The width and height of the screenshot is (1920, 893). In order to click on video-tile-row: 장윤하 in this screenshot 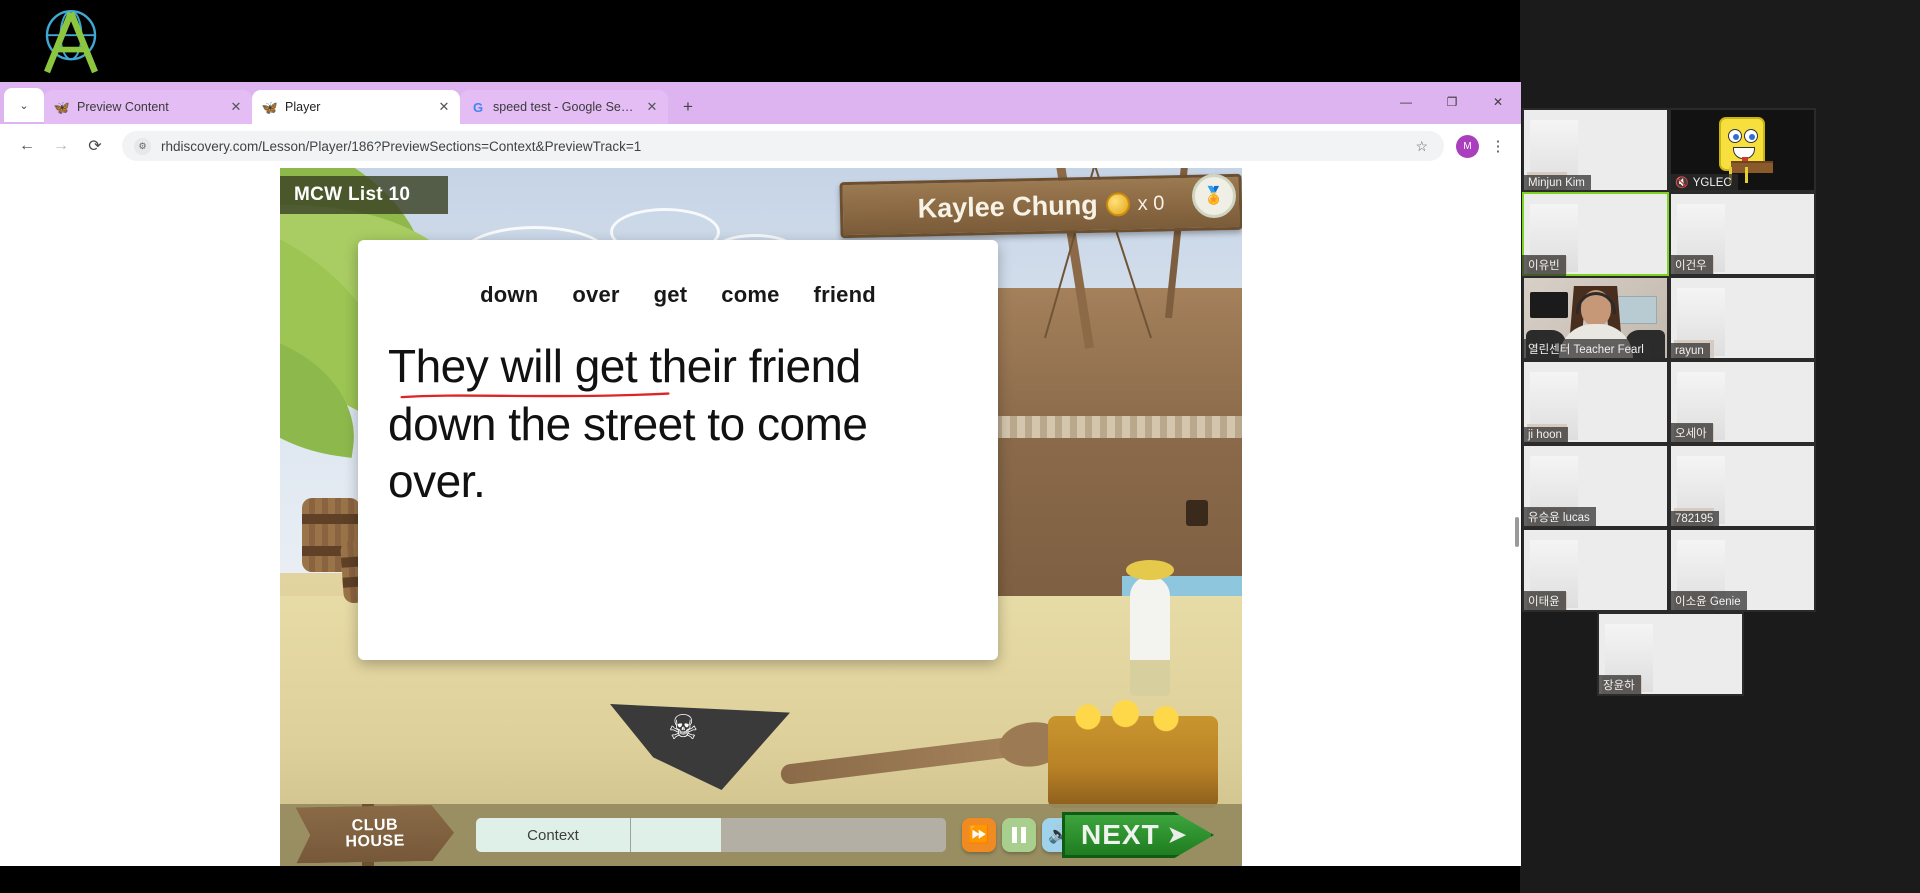, I will do `click(1720, 654)`.